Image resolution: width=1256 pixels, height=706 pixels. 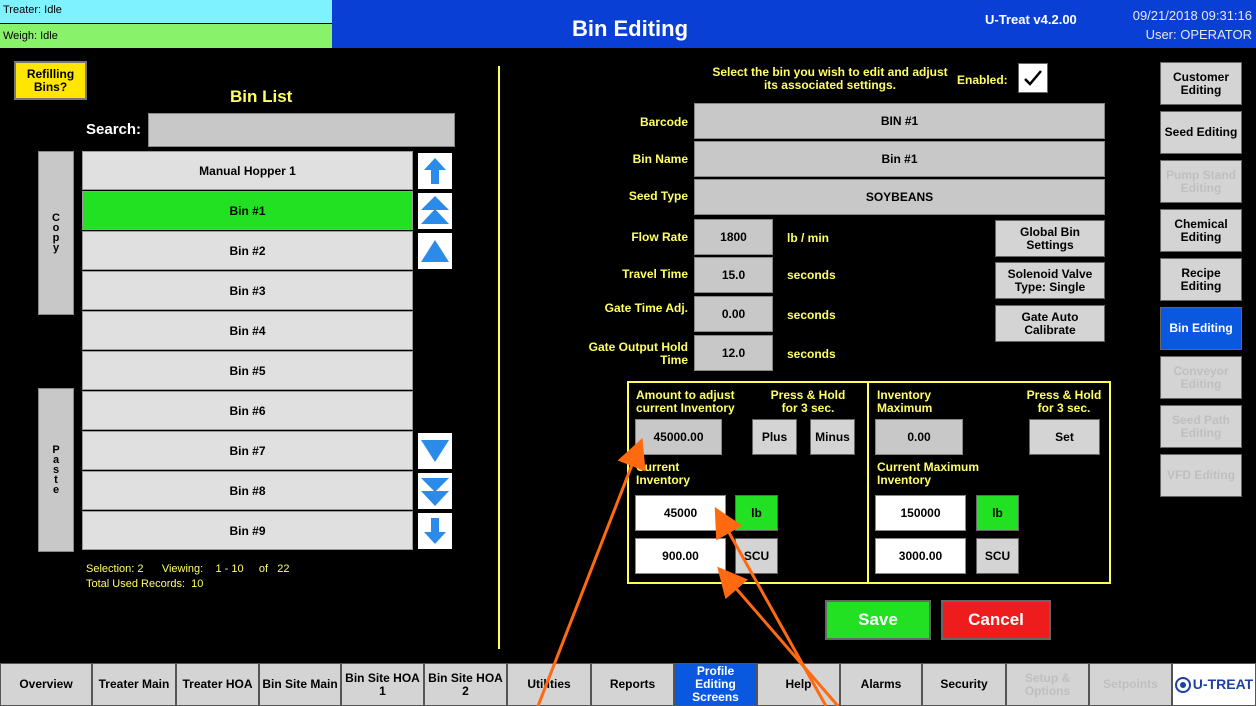 What do you see at coordinates (632, 684) in the screenshot?
I see `tab-reports: Reports` at bounding box center [632, 684].